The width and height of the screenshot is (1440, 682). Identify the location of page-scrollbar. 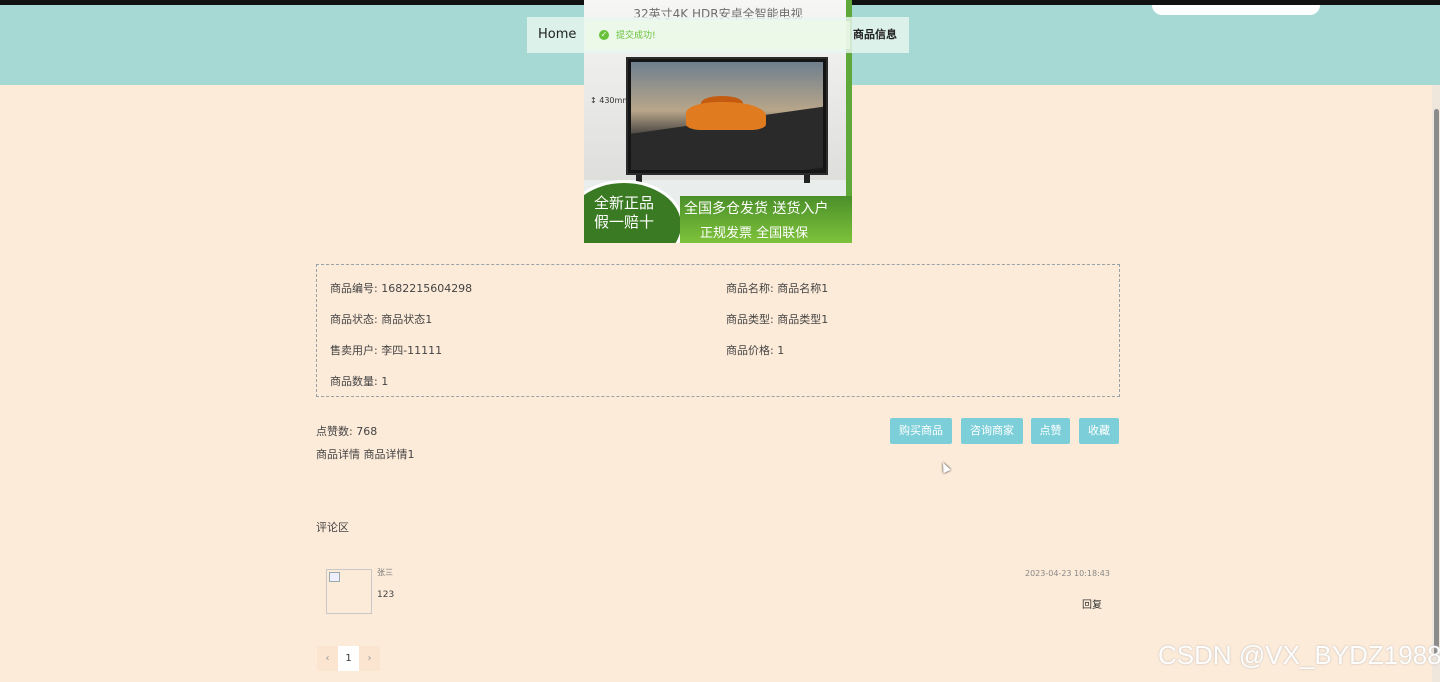
(1436, 383).